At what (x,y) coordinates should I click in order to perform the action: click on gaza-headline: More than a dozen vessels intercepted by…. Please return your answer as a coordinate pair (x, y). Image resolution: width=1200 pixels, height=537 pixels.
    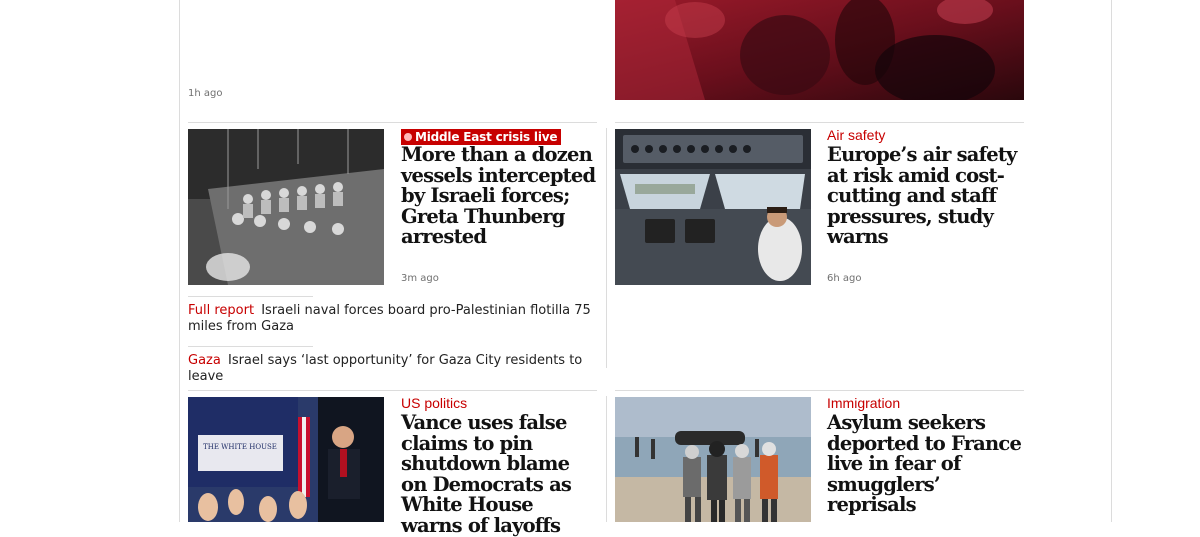
    Looking at the image, I should click on (499, 196).